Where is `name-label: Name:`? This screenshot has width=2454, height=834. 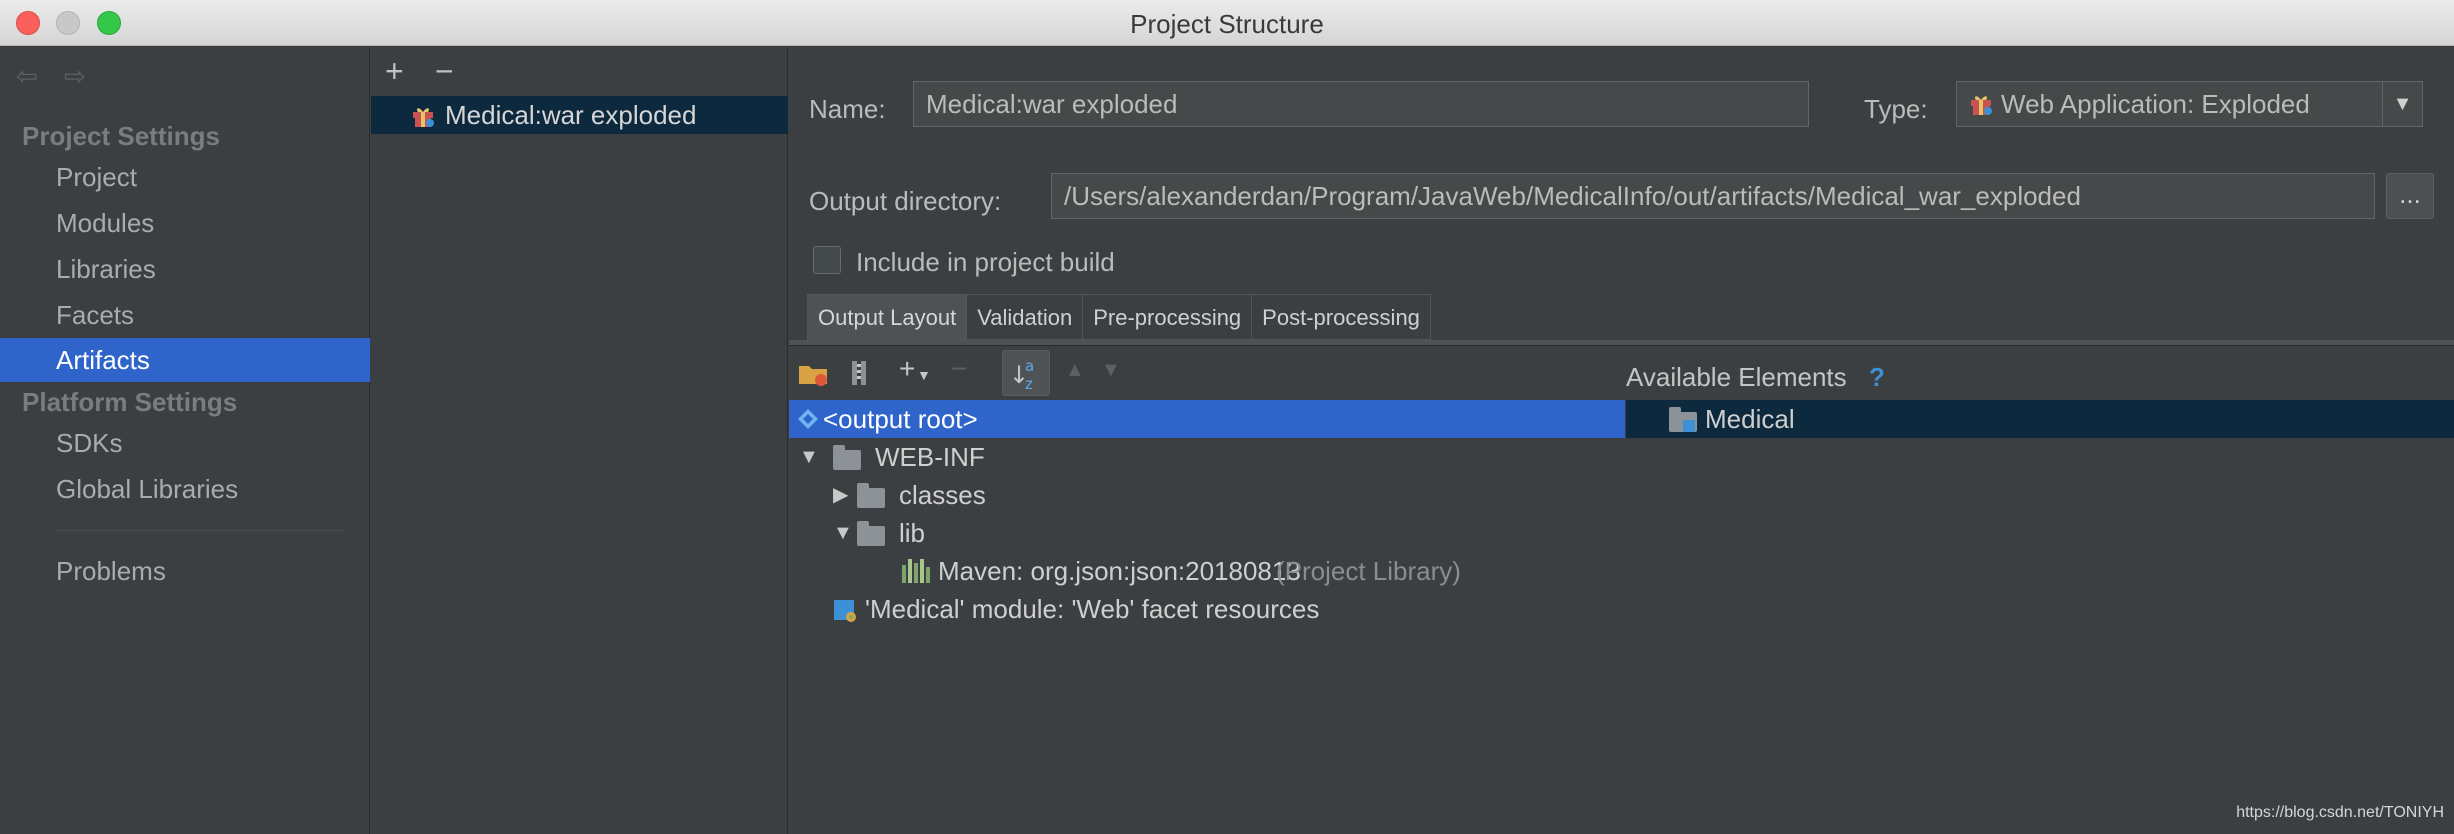
name-label: Name: is located at coordinates (847, 109).